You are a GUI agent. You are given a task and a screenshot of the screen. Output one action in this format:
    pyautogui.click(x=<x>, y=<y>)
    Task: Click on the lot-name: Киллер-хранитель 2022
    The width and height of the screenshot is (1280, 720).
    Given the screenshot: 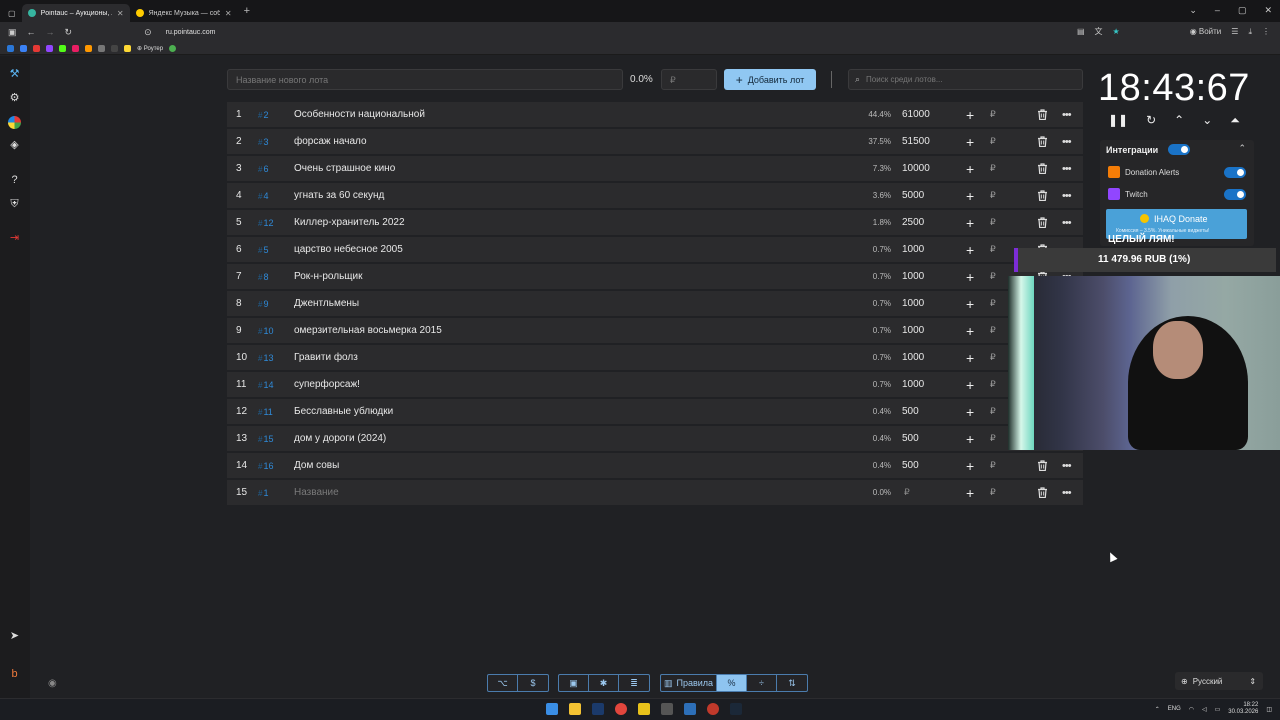 What is the action you would take?
    pyautogui.click(x=349, y=222)
    